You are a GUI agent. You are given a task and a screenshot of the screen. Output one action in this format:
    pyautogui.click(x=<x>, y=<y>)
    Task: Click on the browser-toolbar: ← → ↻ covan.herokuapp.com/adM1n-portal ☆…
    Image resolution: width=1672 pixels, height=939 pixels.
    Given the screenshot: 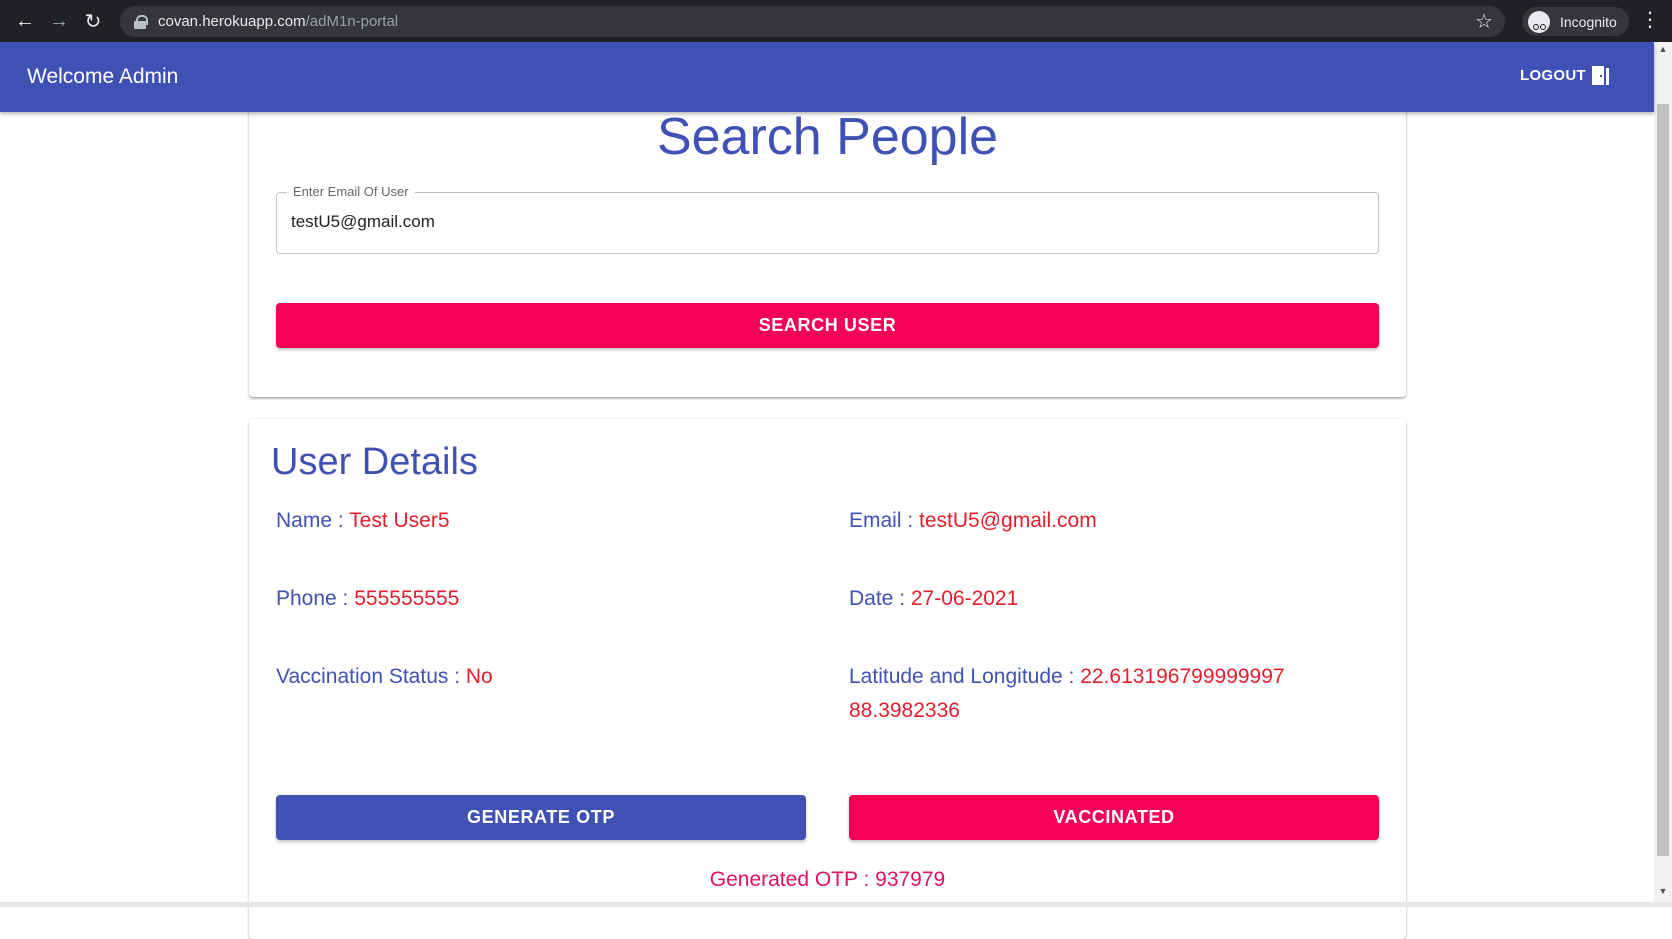 What is the action you would take?
    pyautogui.click(x=836, y=21)
    